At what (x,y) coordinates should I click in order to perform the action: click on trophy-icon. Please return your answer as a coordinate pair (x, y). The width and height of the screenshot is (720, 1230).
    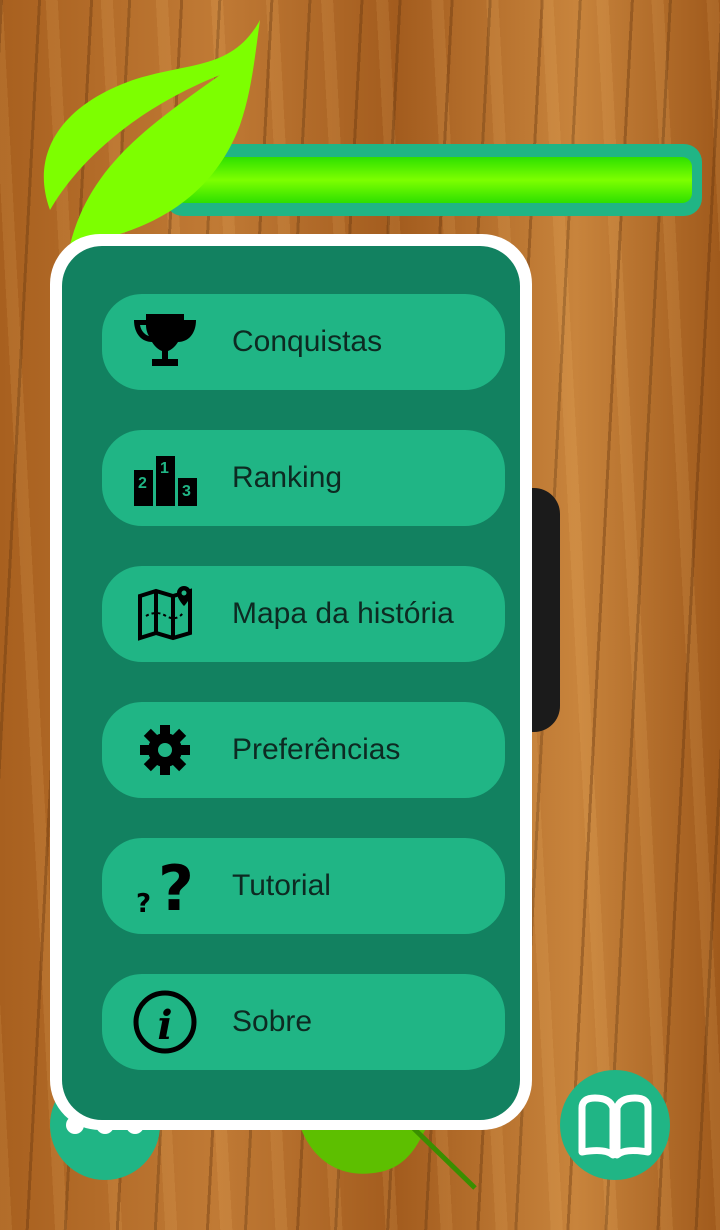
    Looking at the image, I should click on (165, 342).